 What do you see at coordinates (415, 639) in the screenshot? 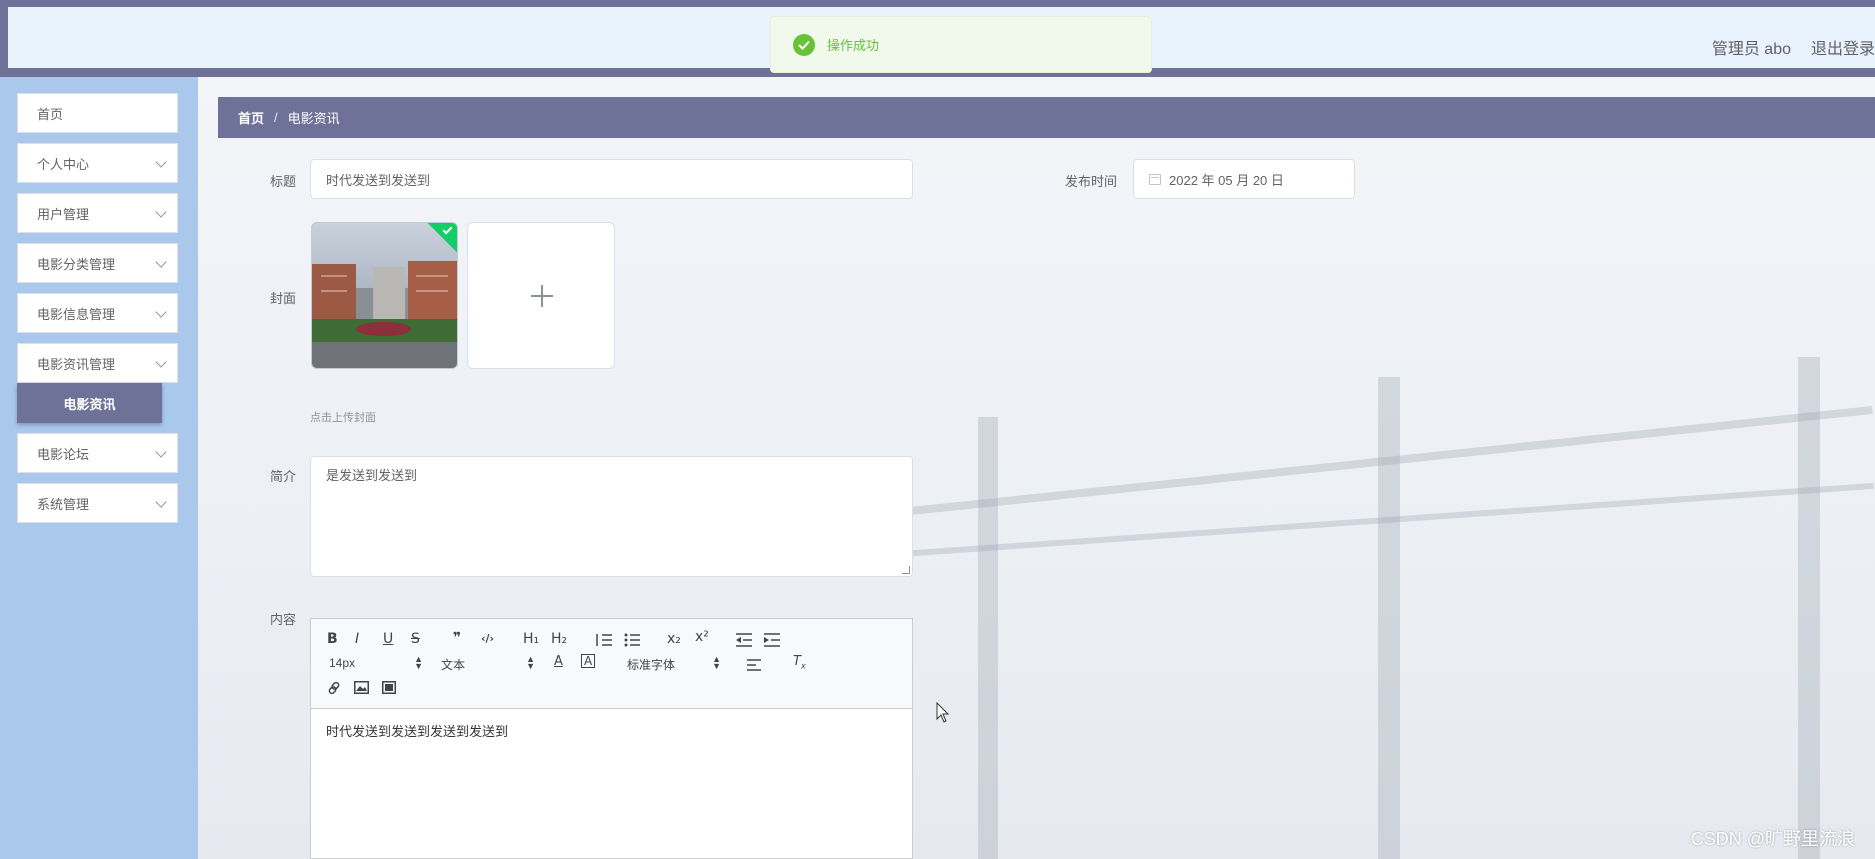
I see `strike-button: S` at bounding box center [415, 639].